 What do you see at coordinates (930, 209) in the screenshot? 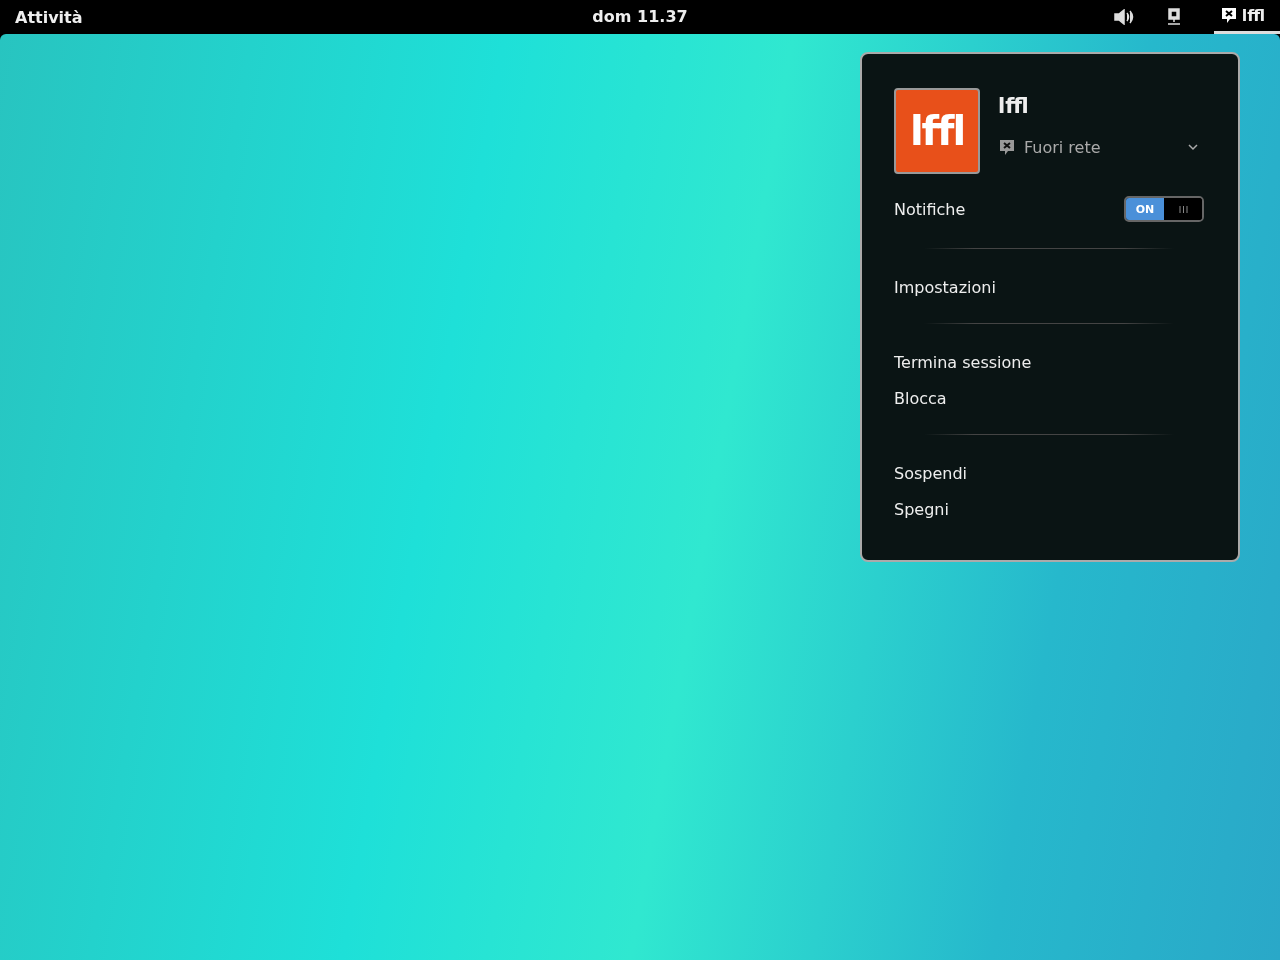
I see `menu-label: Notifiche` at bounding box center [930, 209].